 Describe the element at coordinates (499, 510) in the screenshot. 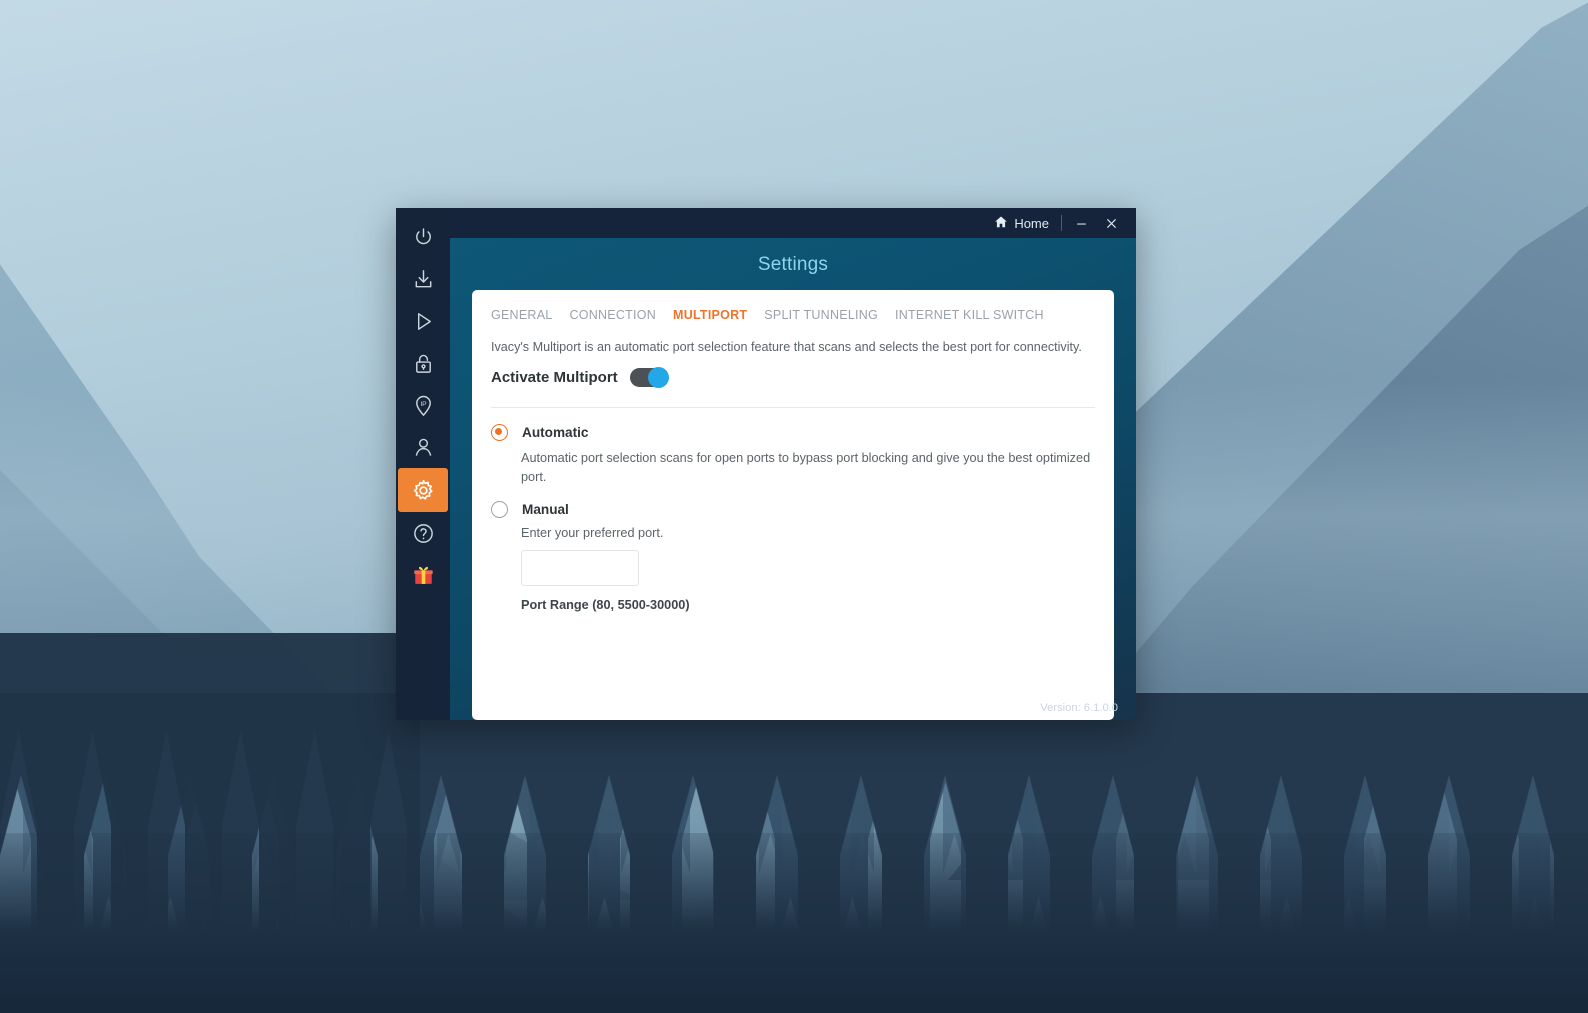

I see `manual-radio` at that location.